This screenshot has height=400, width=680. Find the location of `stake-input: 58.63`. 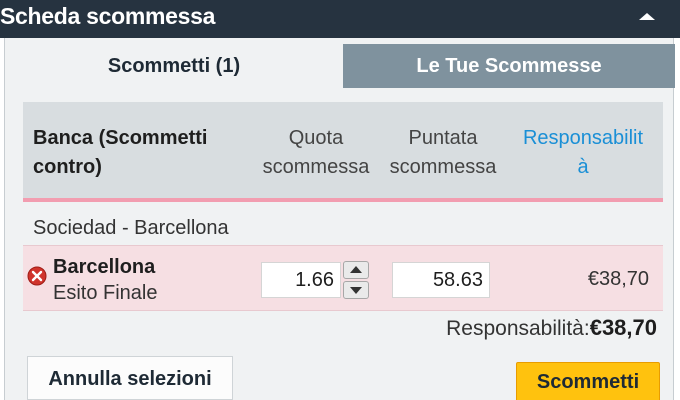

stake-input: 58.63 is located at coordinates (441, 280).